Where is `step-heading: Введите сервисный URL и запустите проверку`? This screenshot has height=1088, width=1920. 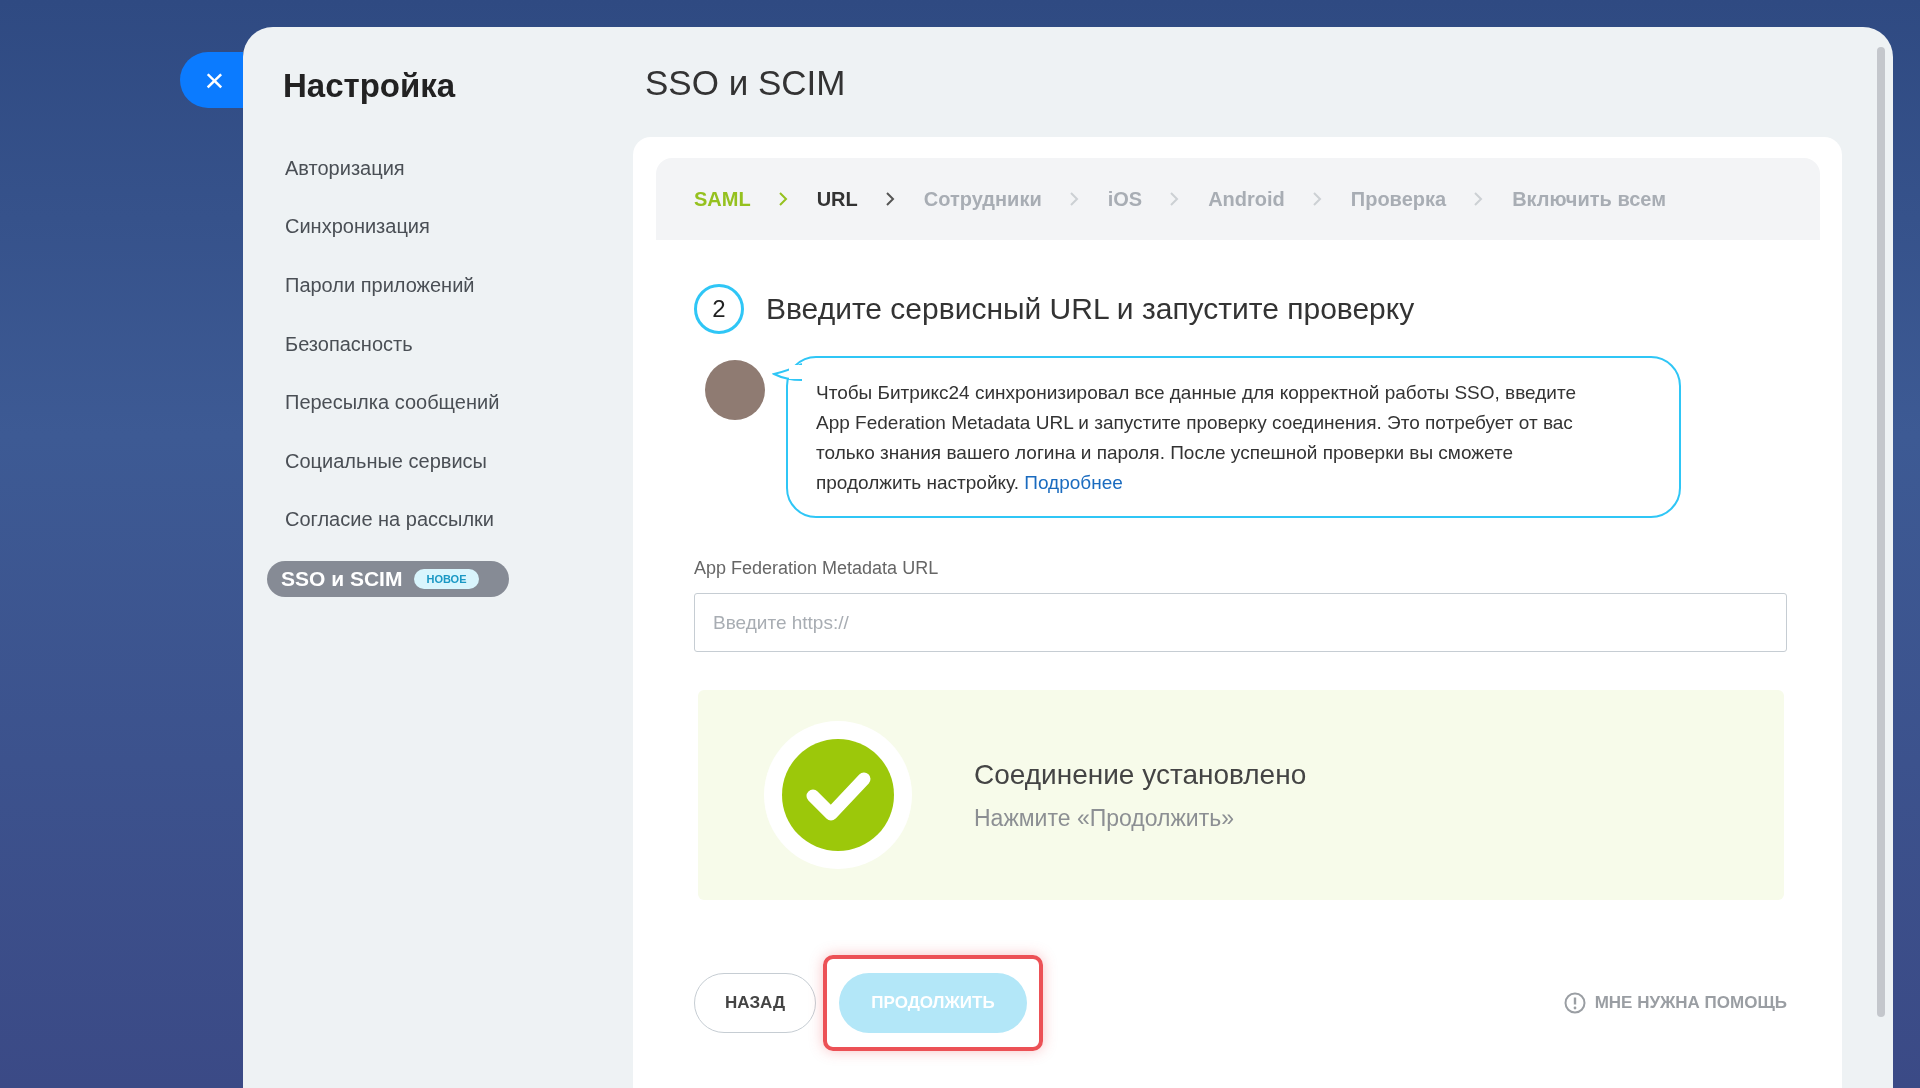 step-heading: Введите сервисный URL и запустите проверку is located at coordinates (1090, 309).